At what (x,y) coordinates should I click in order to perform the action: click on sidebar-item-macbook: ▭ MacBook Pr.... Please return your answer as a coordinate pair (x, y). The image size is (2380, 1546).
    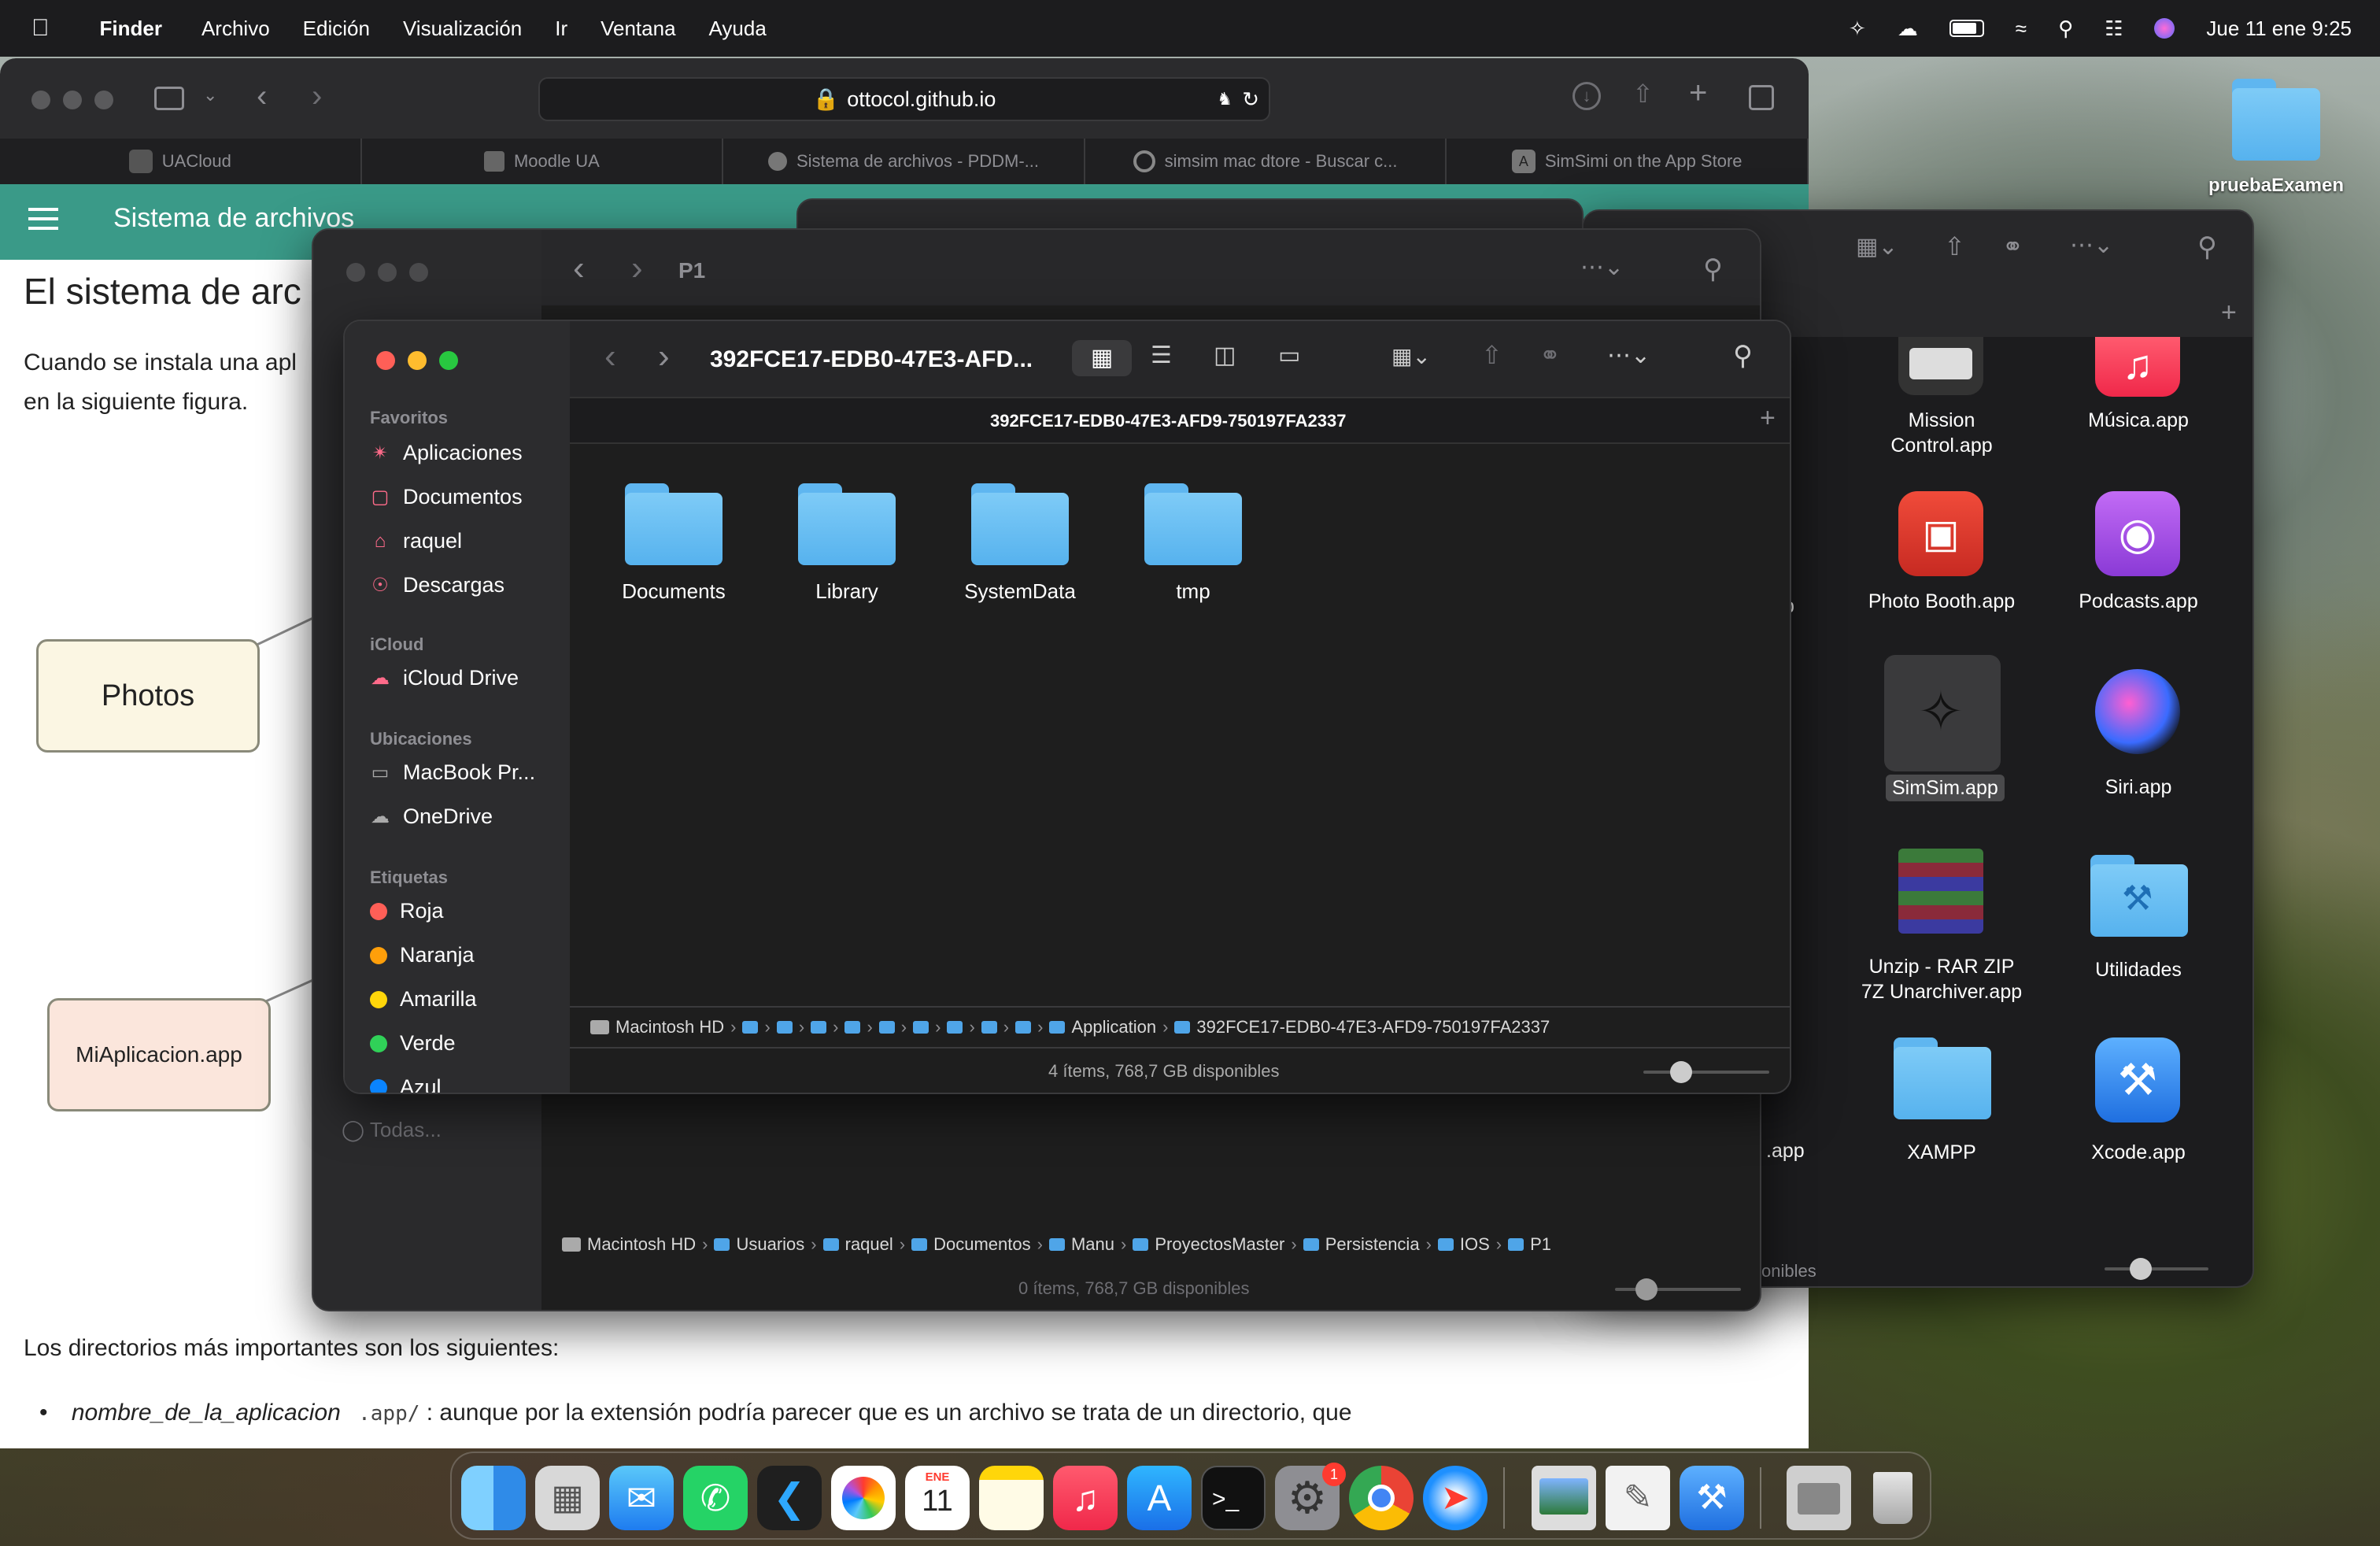
    Looking at the image, I should click on (452, 772).